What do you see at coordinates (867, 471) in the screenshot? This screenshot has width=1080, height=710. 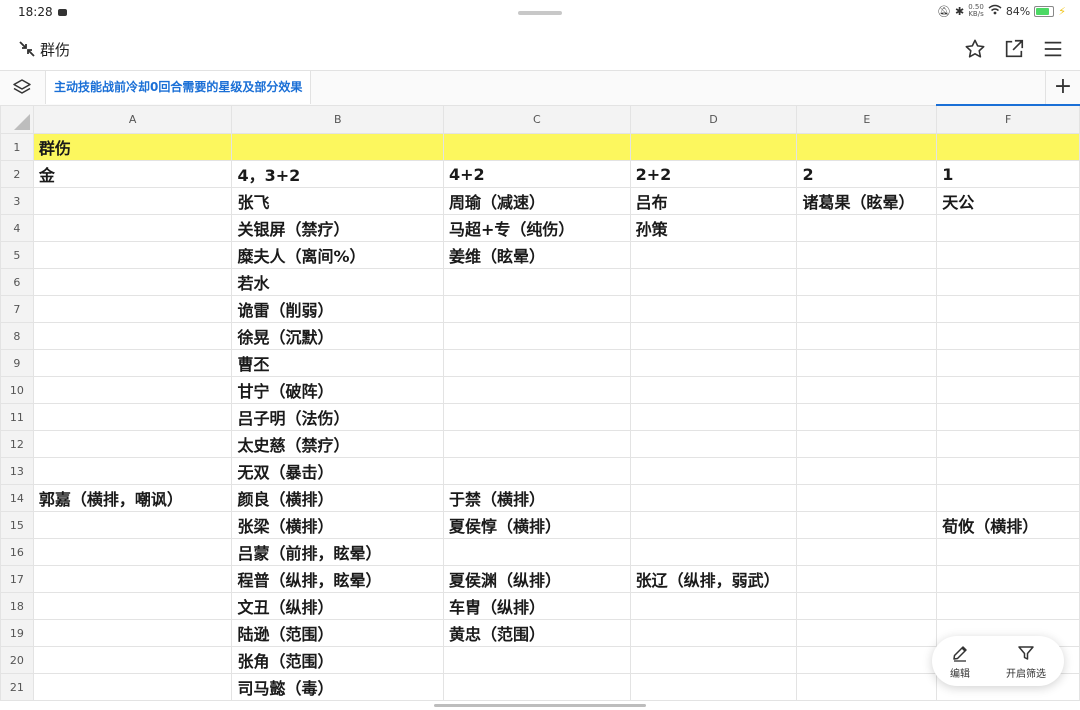 I see `cell-e13` at bounding box center [867, 471].